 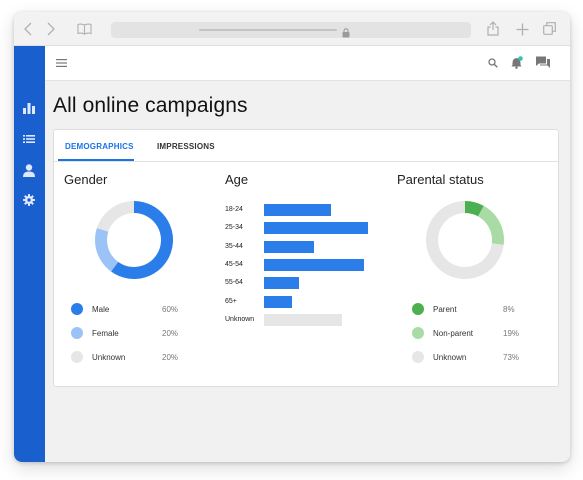 I want to click on legend-value-female: 20%, so click(x=170, y=333).